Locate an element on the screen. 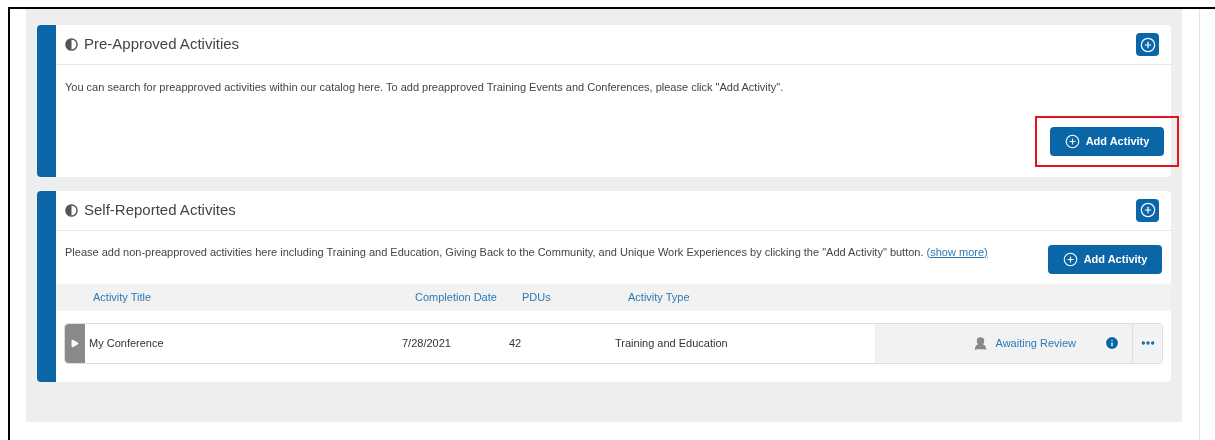 This screenshot has height=440, width=1215. status-link: Awaiting Review is located at coordinates (1035, 343).